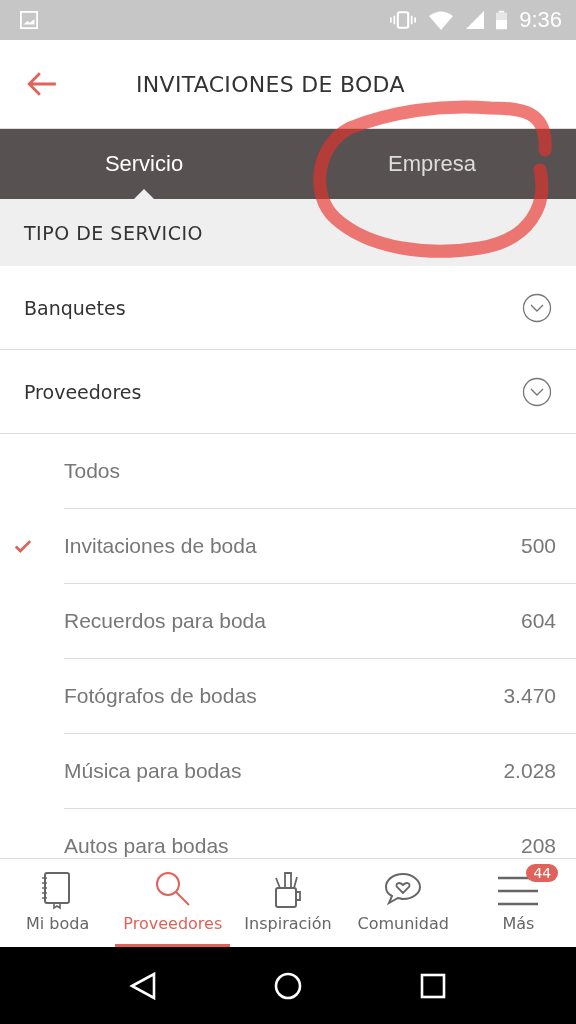 The height and width of the screenshot is (1024, 576). Describe the element at coordinates (538, 846) in the screenshot. I see `count-text: 208` at that location.